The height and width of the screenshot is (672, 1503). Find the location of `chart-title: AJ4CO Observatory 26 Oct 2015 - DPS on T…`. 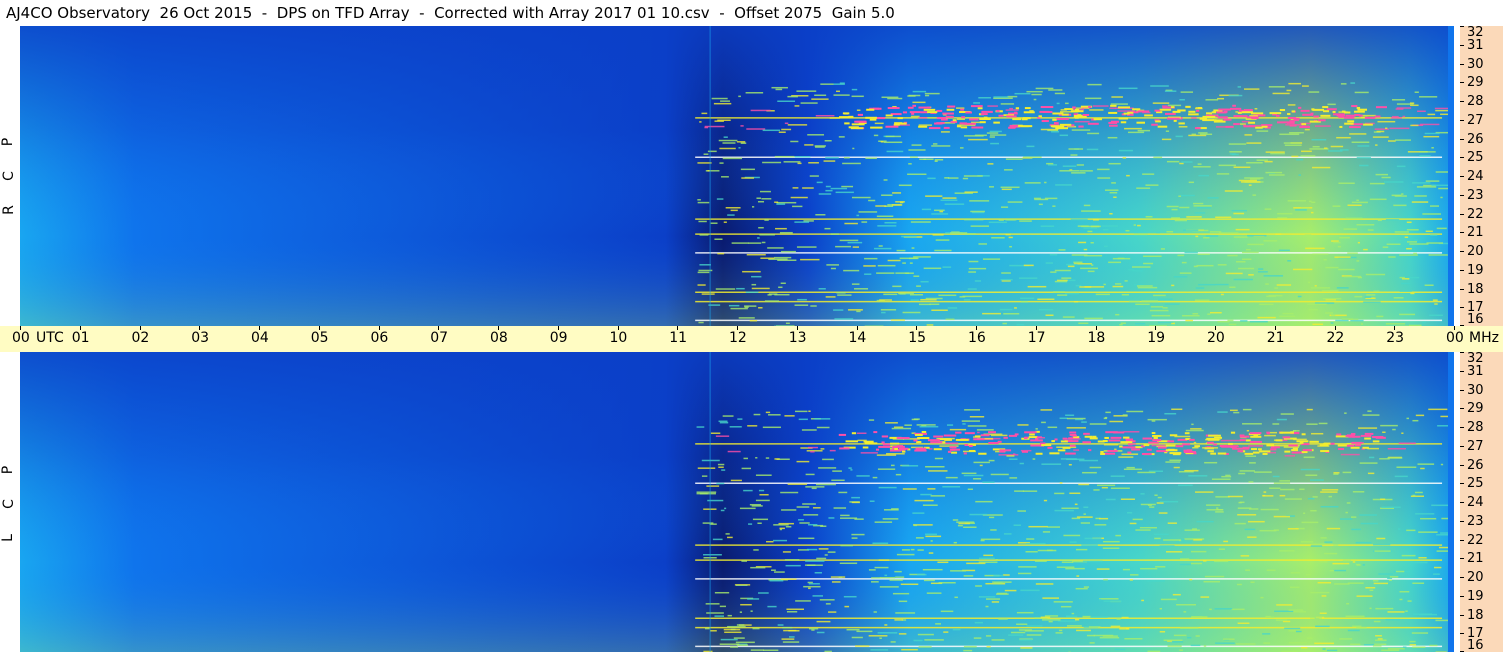

chart-title: AJ4CO Observatory 26 Oct 2015 - DPS on T… is located at coordinates (730, 13).